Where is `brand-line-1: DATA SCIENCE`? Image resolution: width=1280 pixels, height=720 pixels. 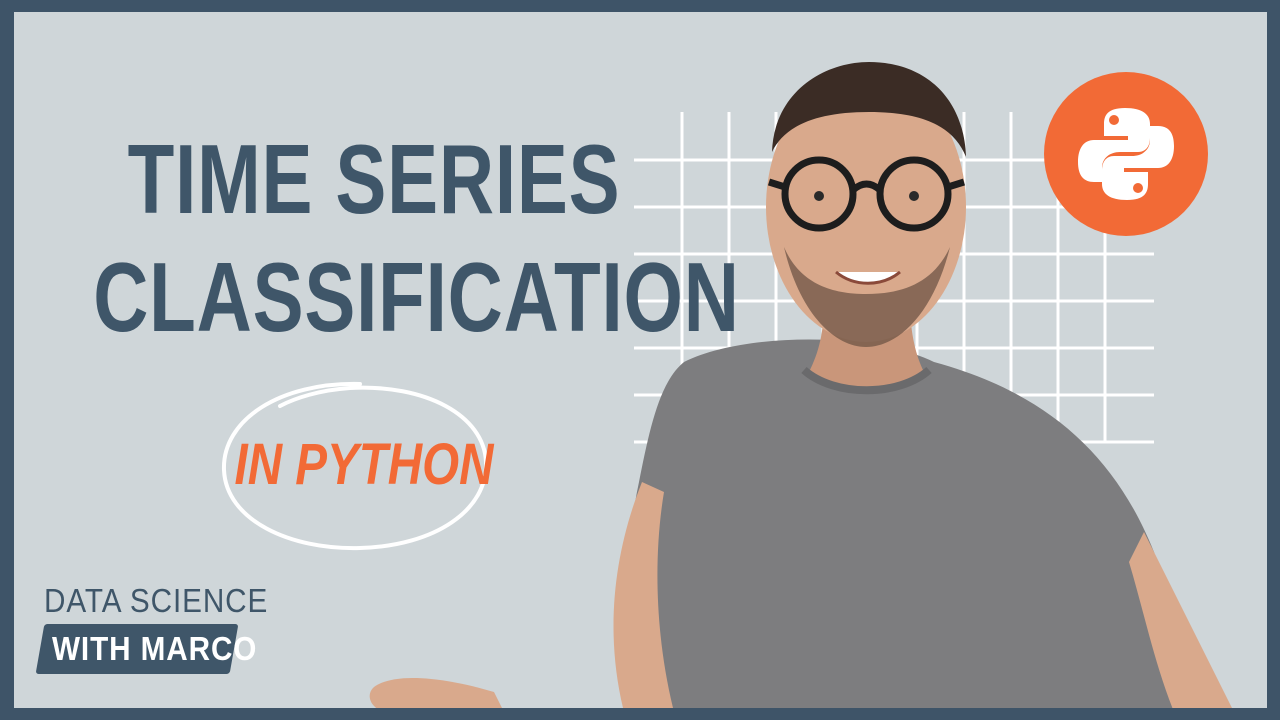
brand-line-1: DATA SCIENCE is located at coordinates (156, 600).